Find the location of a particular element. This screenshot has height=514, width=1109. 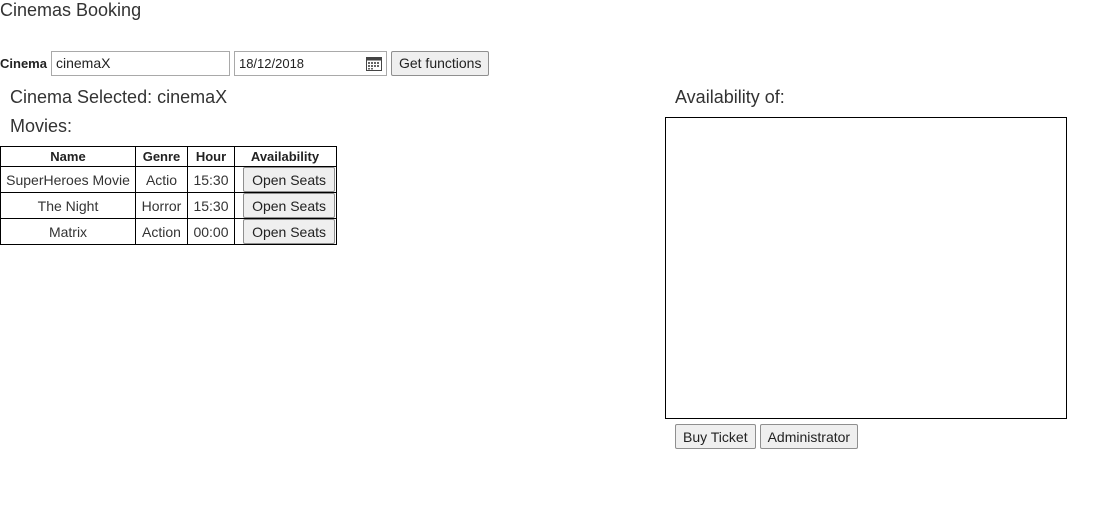

search-form: Cinema 18/12/2018 Get functions is located at coordinates (245, 63).